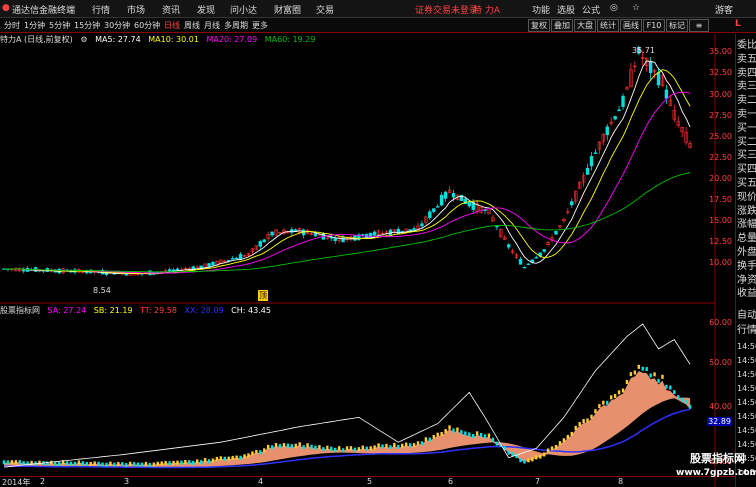 Image resolution: width=756 pixels, height=487 pixels. What do you see at coordinates (539, 25) in the screenshot?
I see `fuquan-button: 复权` at bounding box center [539, 25].